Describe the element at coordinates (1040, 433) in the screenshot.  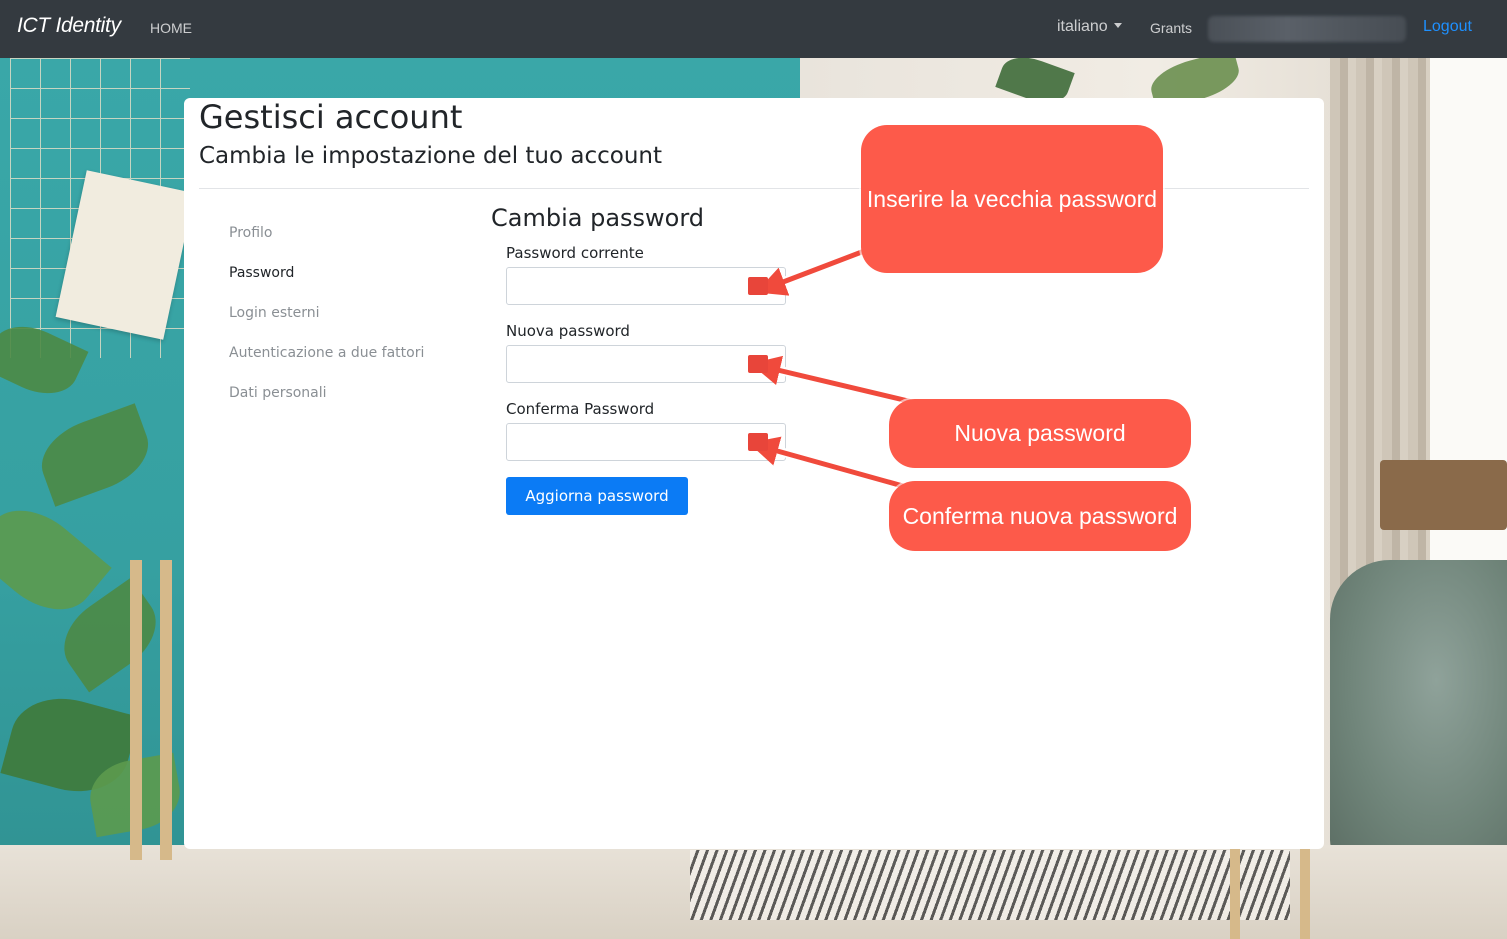
I see `callout-new-password: Nuova password` at that location.